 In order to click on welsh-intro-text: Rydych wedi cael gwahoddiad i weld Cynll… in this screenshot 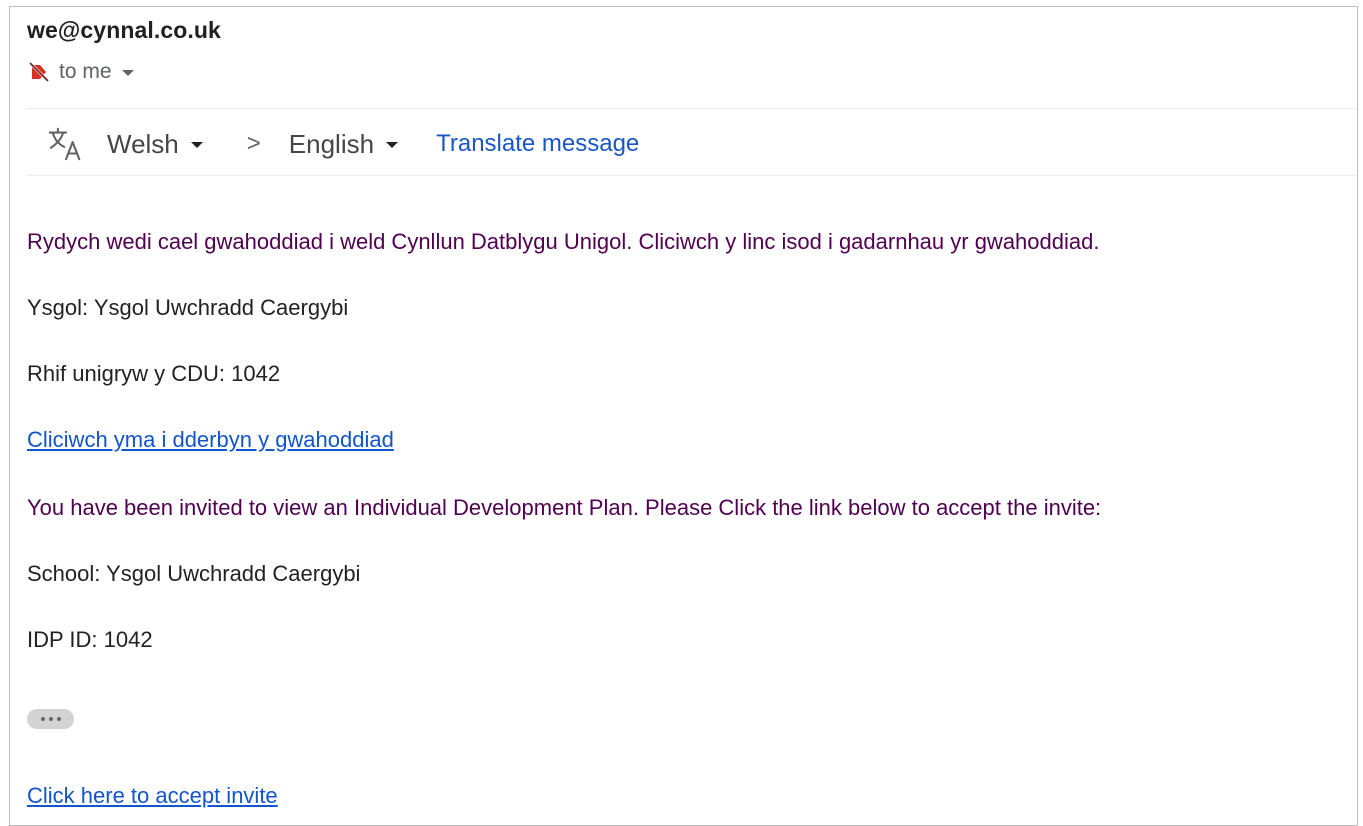, I will do `click(563, 241)`.